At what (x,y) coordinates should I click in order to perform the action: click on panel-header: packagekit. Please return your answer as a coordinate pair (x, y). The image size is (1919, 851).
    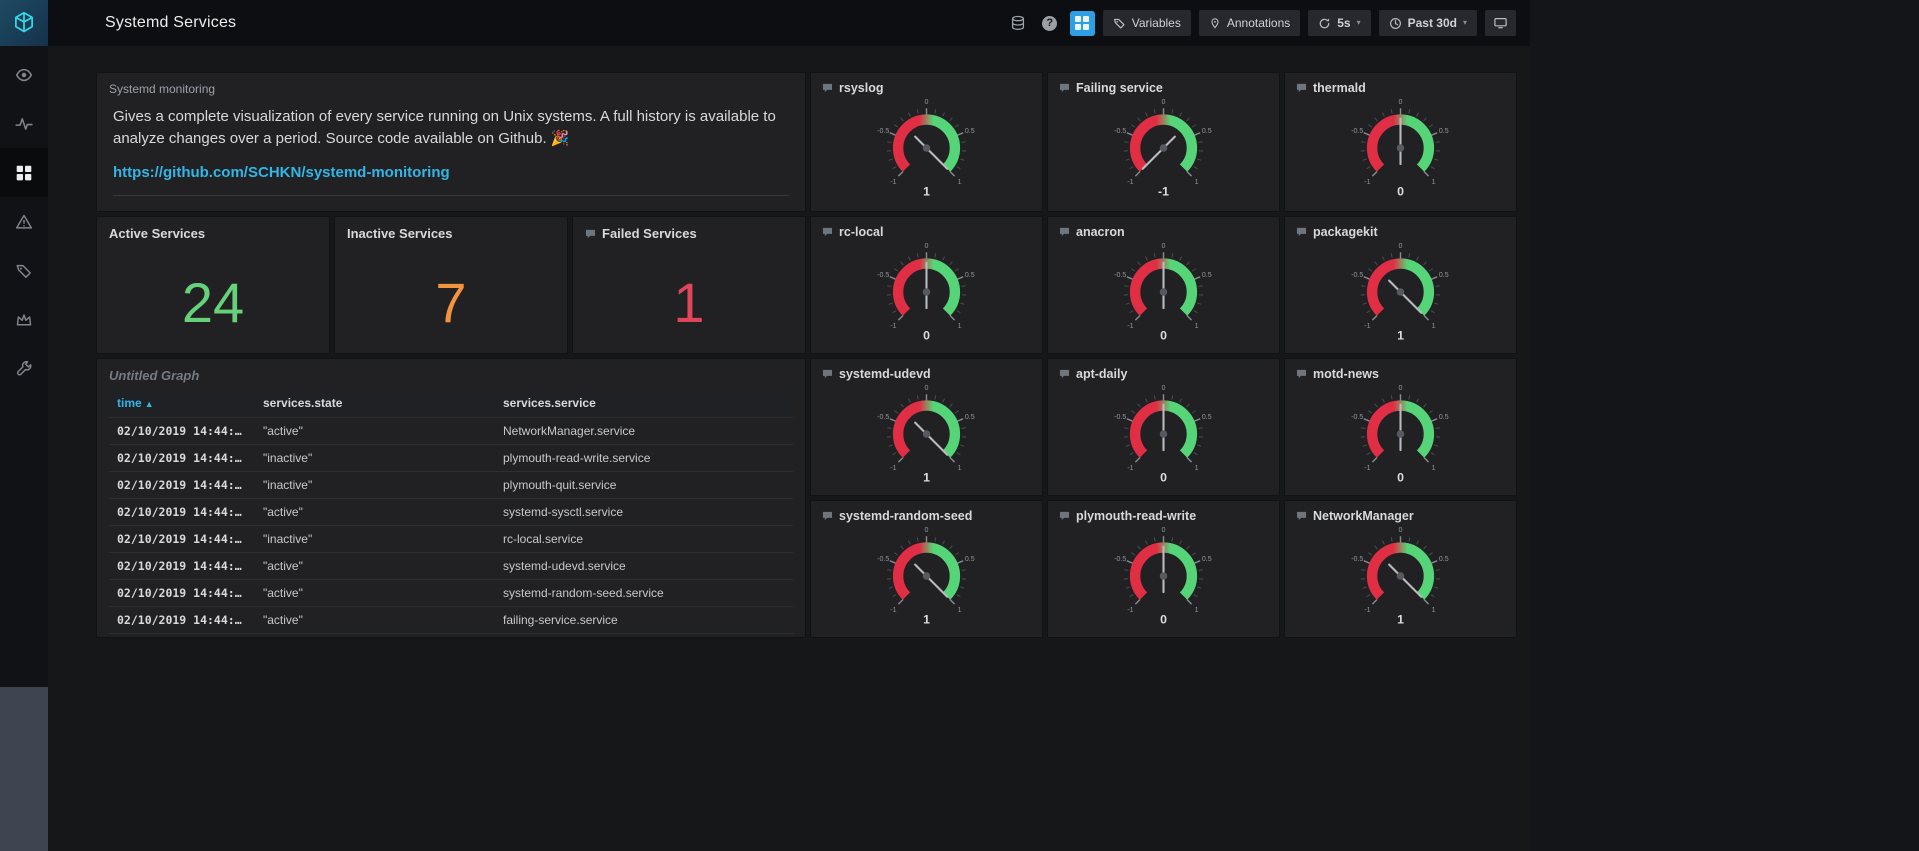
    Looking at the image, I should click on (1400, 228).